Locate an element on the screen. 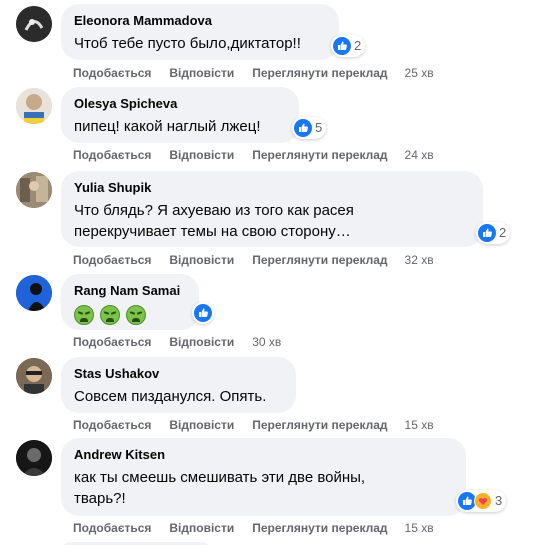  timestamp: 24 хв is located at coordinates (419, 155).